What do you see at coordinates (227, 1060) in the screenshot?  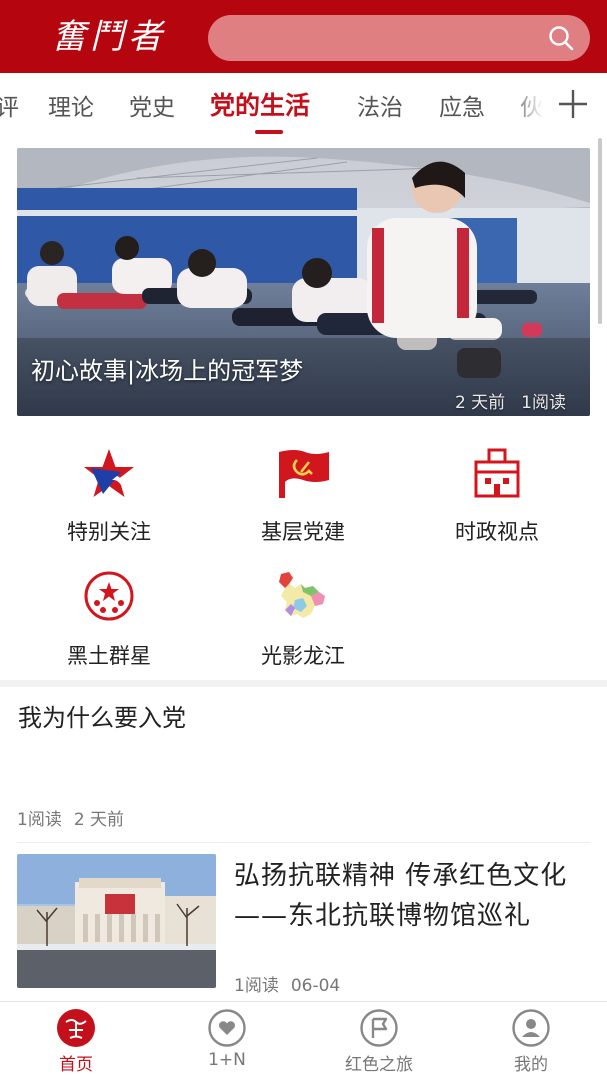 I see `nav-label: 1+N` at bounding box center [227, 1060].